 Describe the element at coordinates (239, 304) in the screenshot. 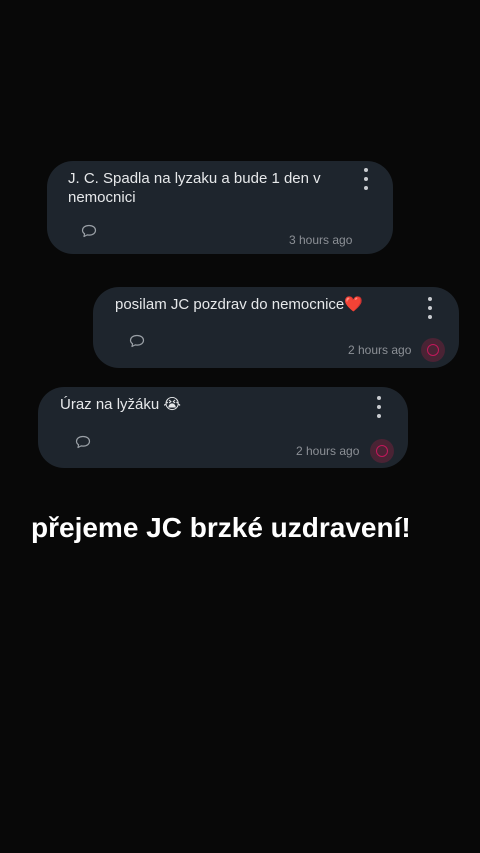

I see `post-text: posilam JC pozdrav do nemocnice❤️` at that location.